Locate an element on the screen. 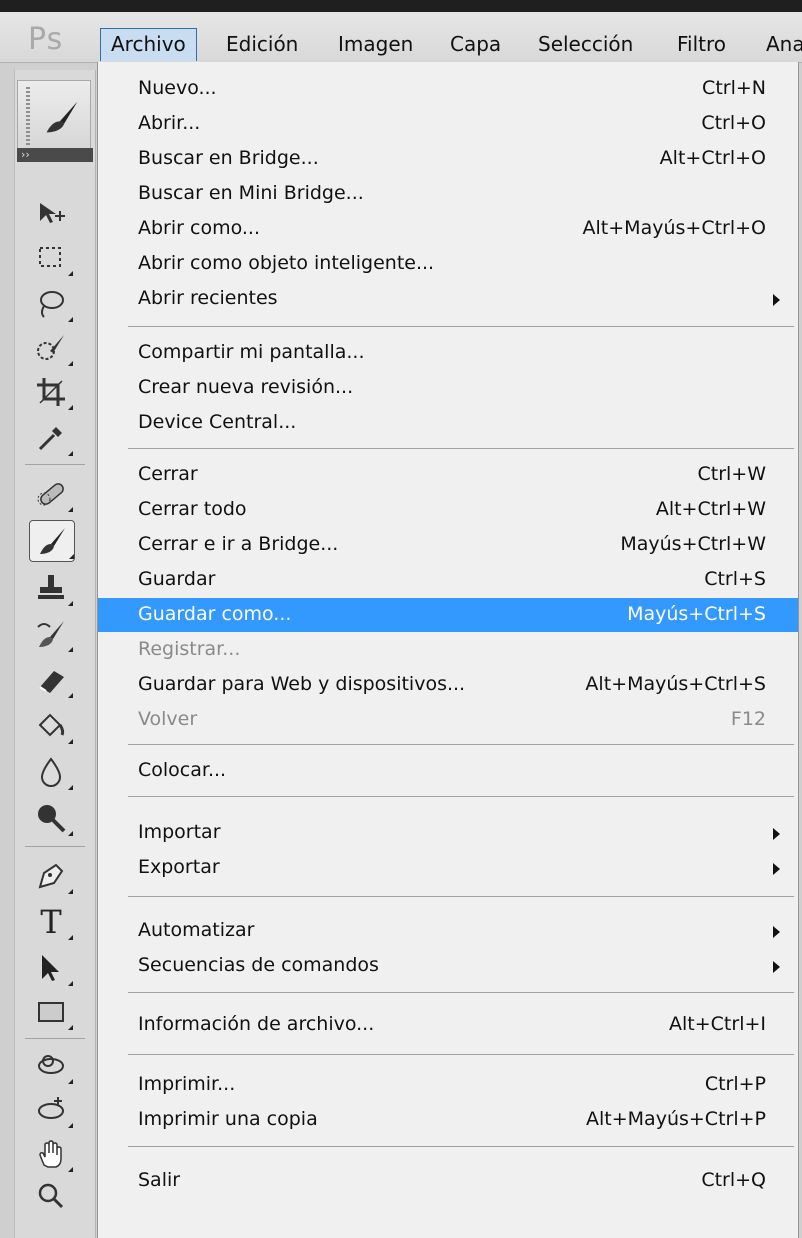 The image size is (802, 1238). menu-item-abrir: Abrir... Ctrl+O is located at coordinates (448, 124).